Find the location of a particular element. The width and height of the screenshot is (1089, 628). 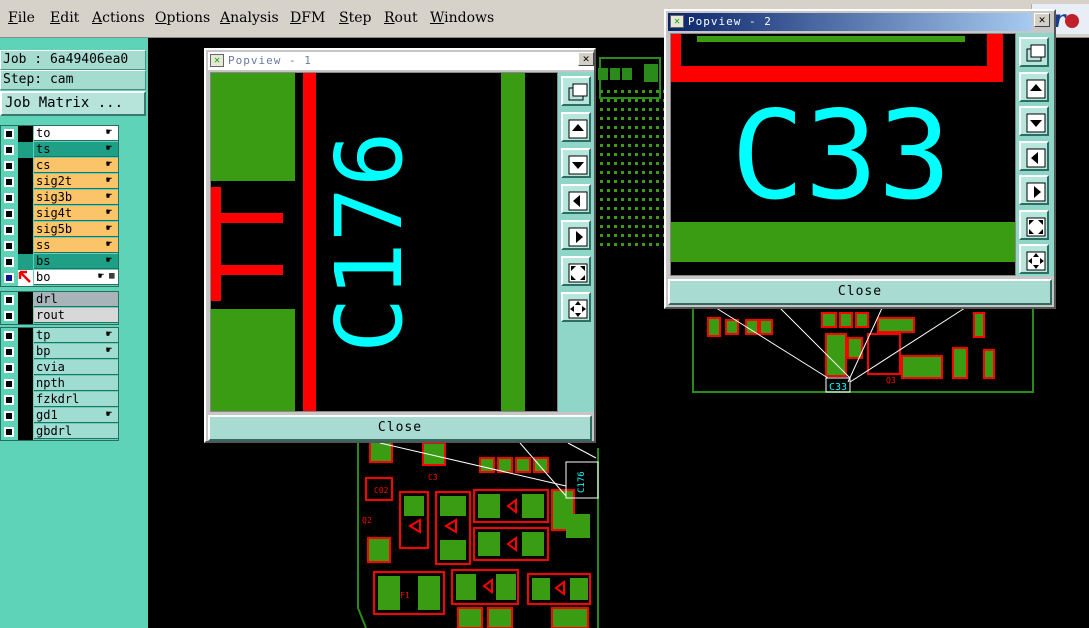

layer-row-ts: ts ☛ is located at coordinates (59, 150).